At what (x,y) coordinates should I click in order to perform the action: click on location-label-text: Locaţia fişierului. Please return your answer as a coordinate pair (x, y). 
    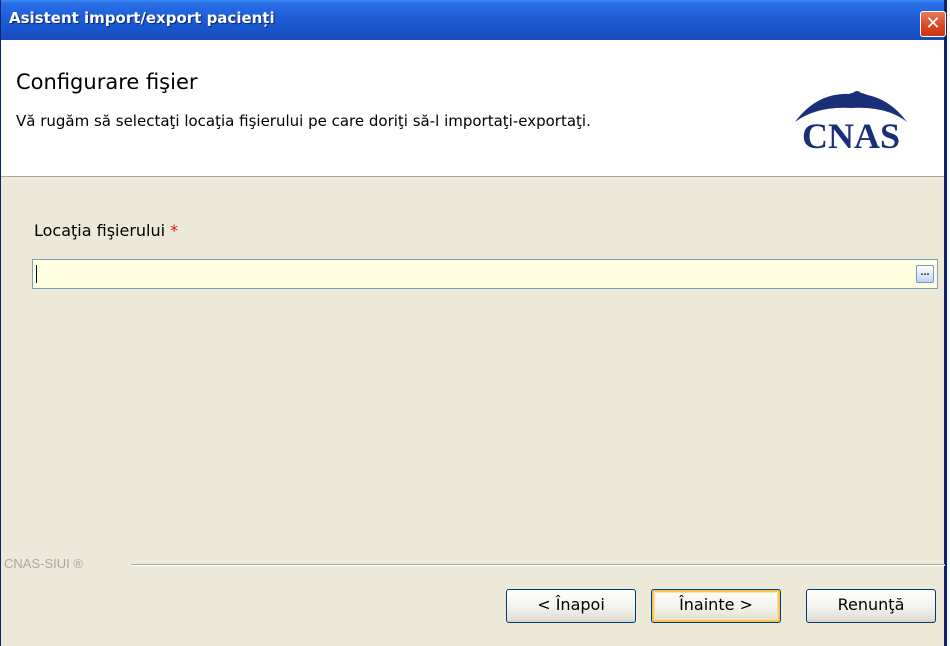
    Looking at the image, I should click on (100, 230).